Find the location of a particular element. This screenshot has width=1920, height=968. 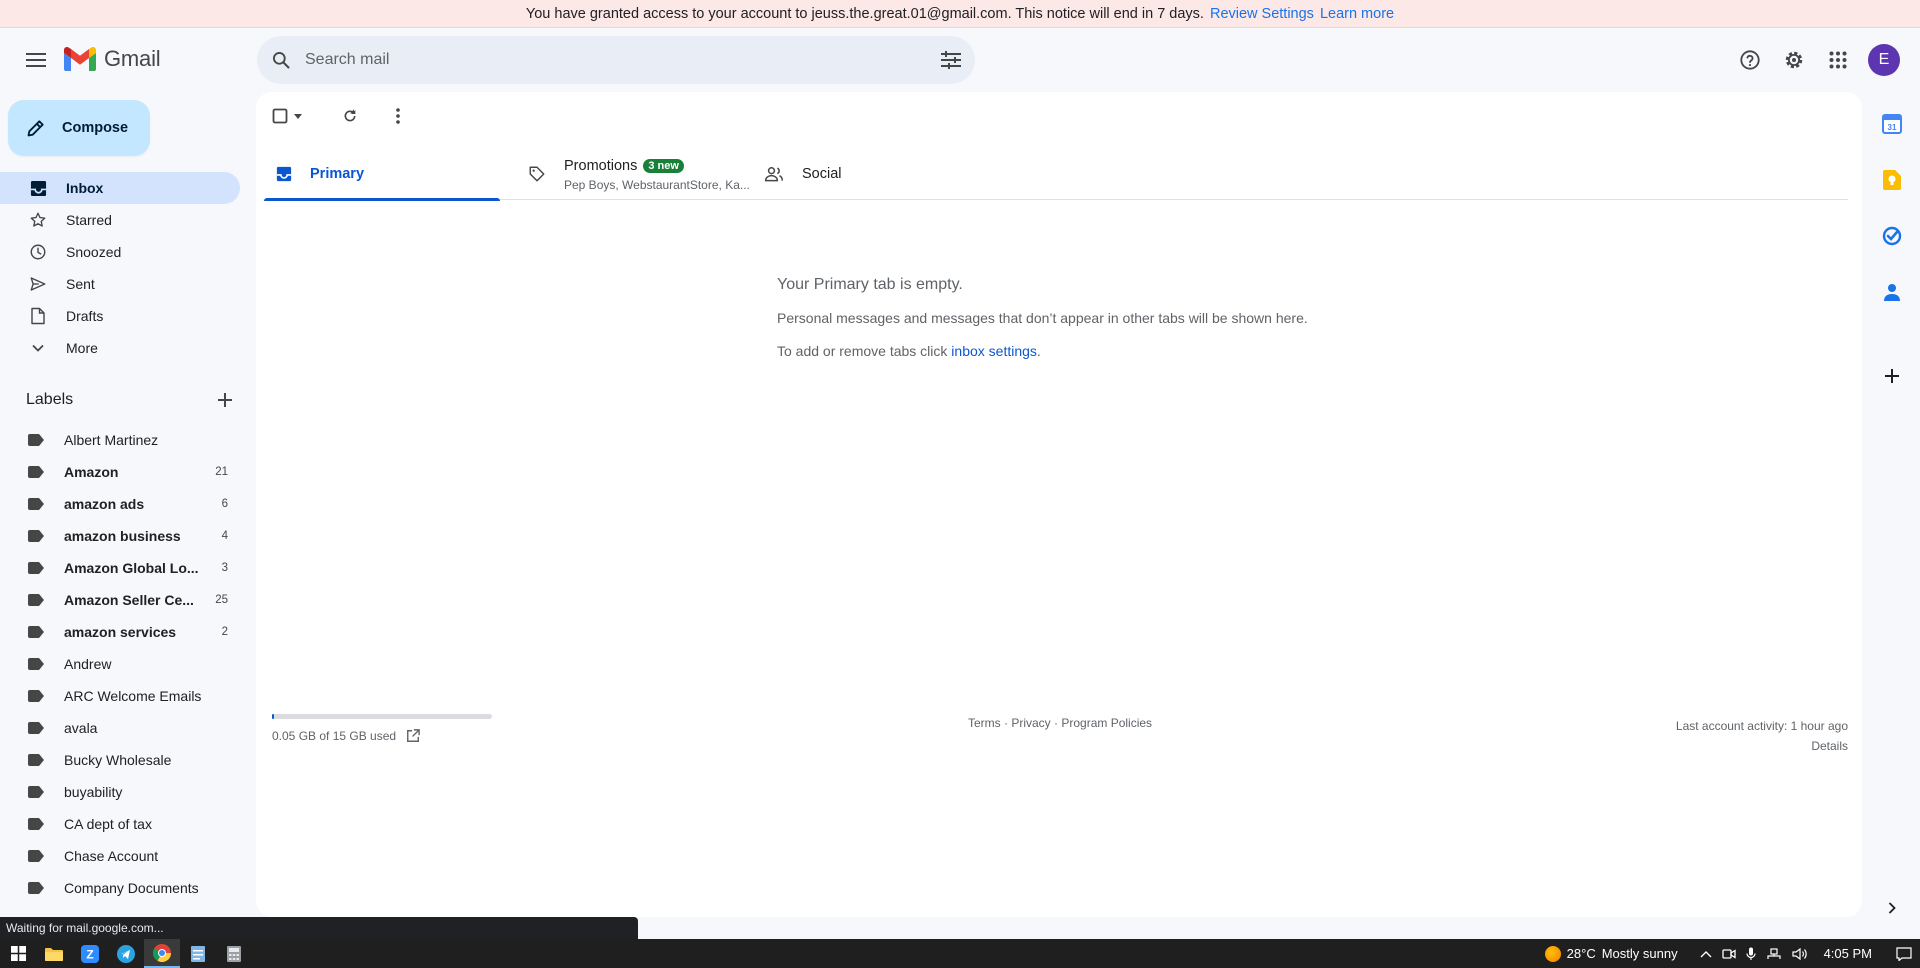

open-in-new-icon is located at coordinates (413, 736).